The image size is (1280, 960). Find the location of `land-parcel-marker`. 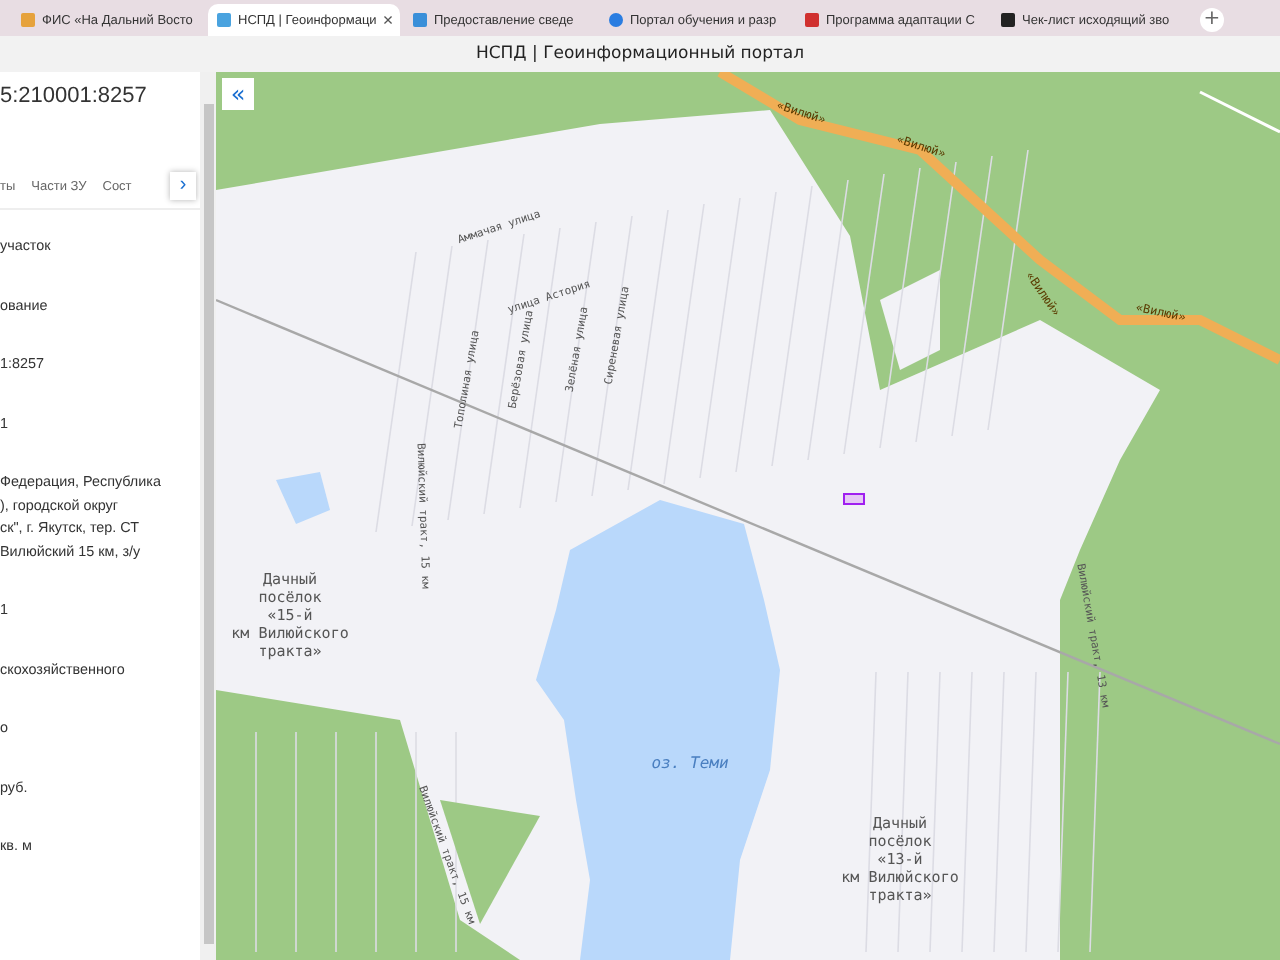

land-parcel-marker is located at coordinates (854, 499).